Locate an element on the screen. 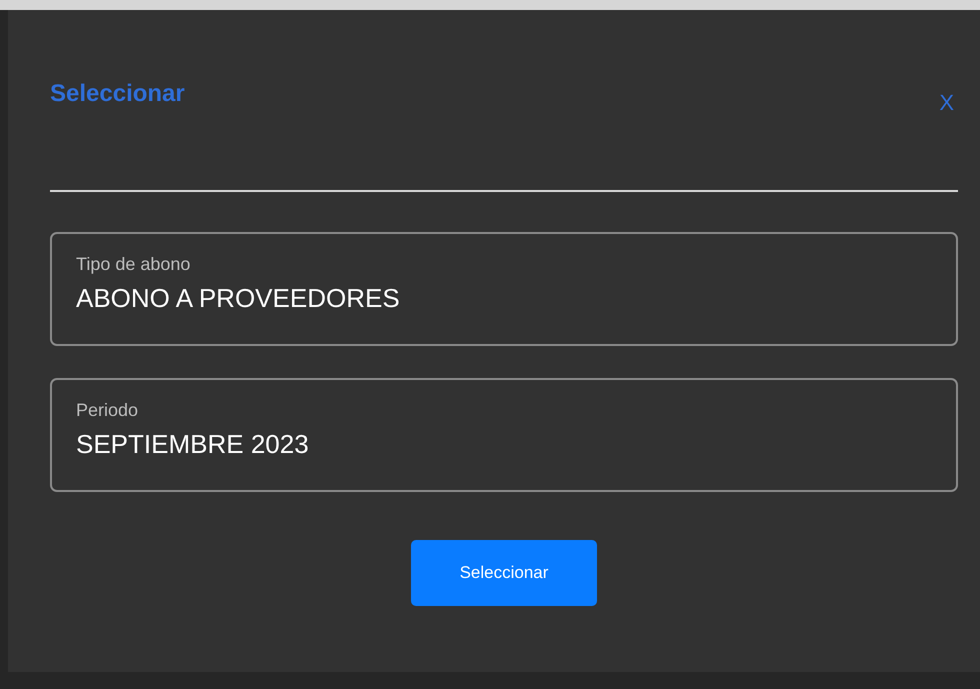  select-button: Seleccionar is located at coordinates (504, 573).